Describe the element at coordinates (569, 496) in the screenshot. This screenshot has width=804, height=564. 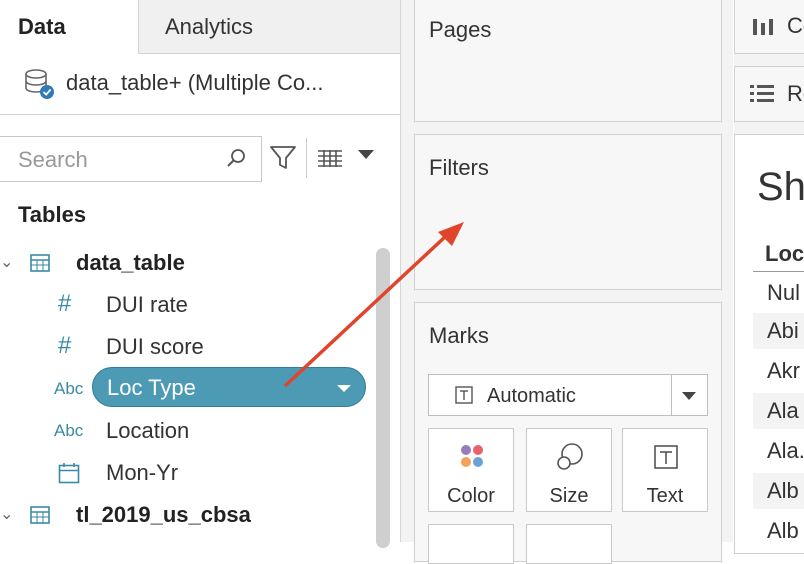
I see `size-label: Size` at that location.